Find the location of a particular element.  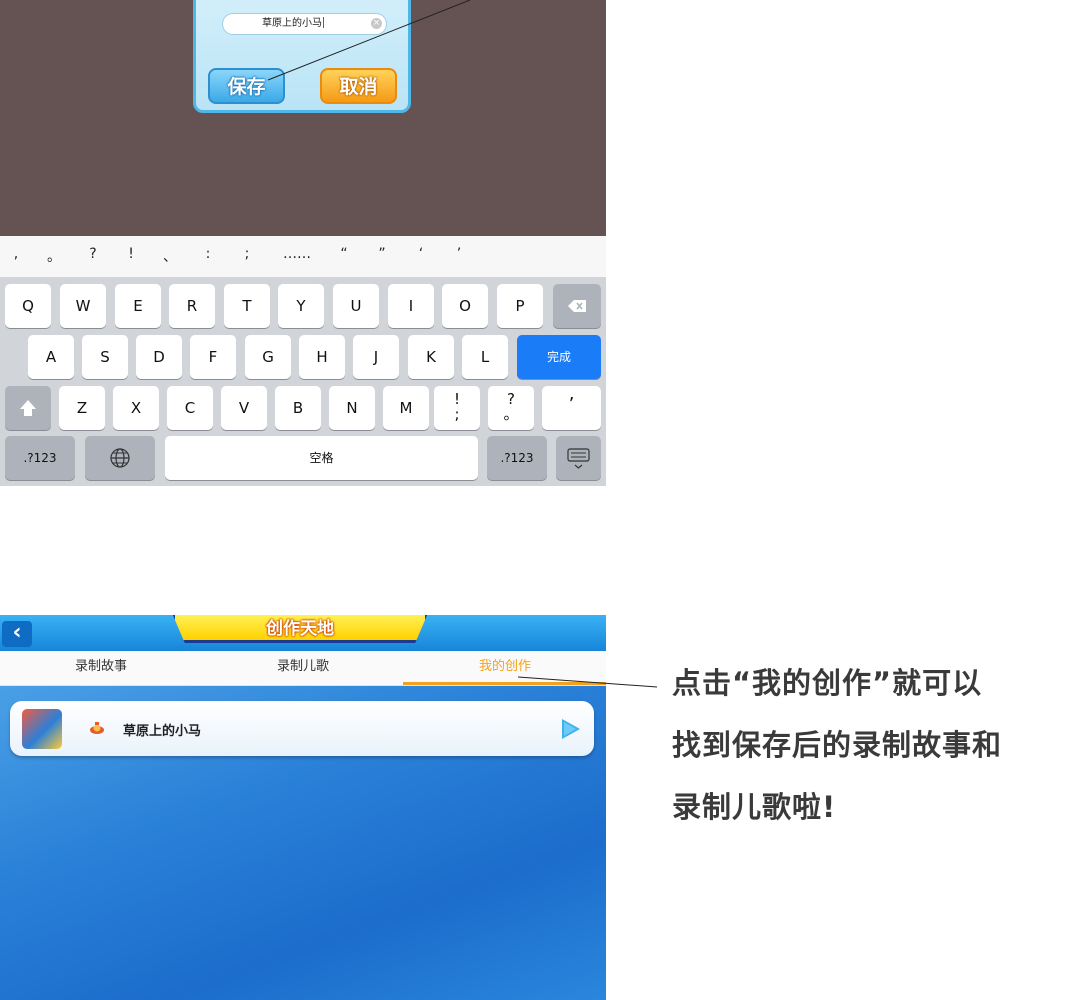

key-c: C is located at coordinates (190, 408).